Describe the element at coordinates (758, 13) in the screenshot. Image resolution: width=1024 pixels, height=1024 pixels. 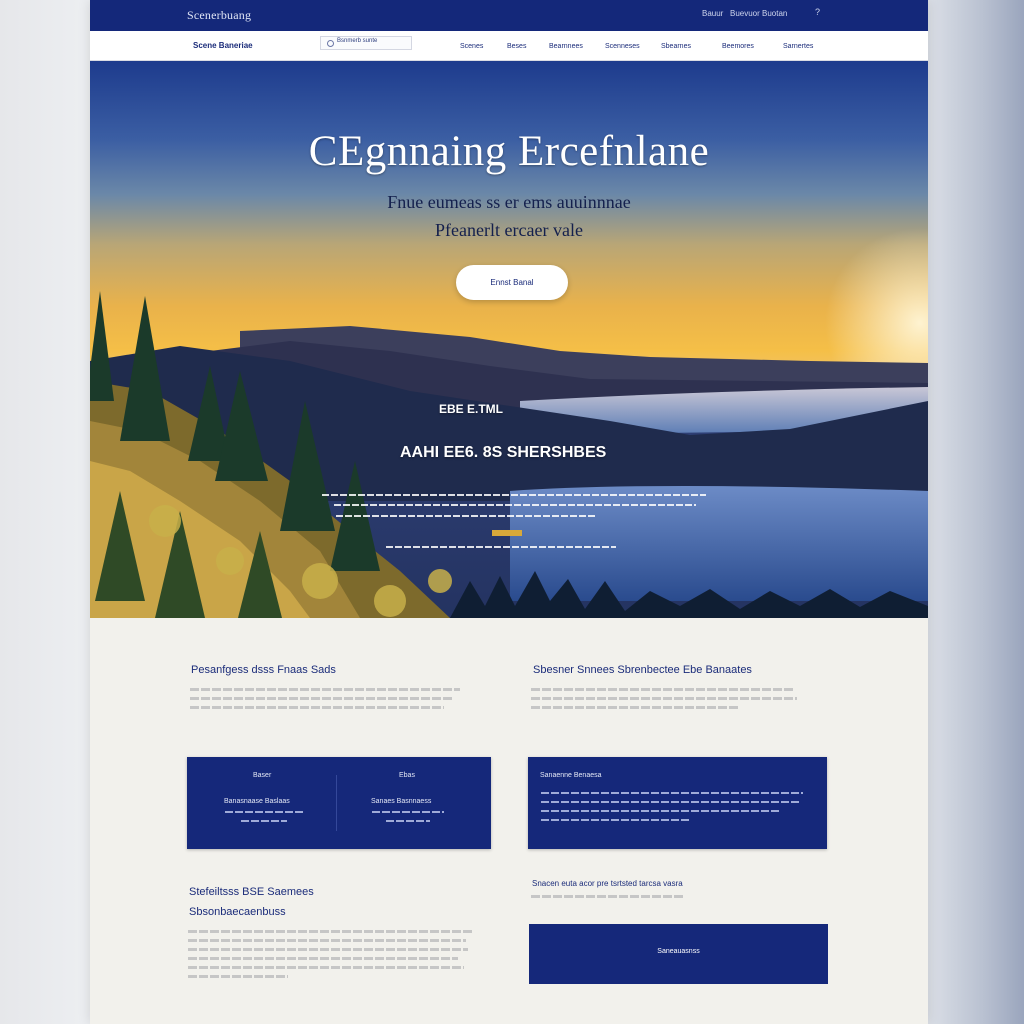
I see `top-link-2: Buevuor Buotan` at that location.